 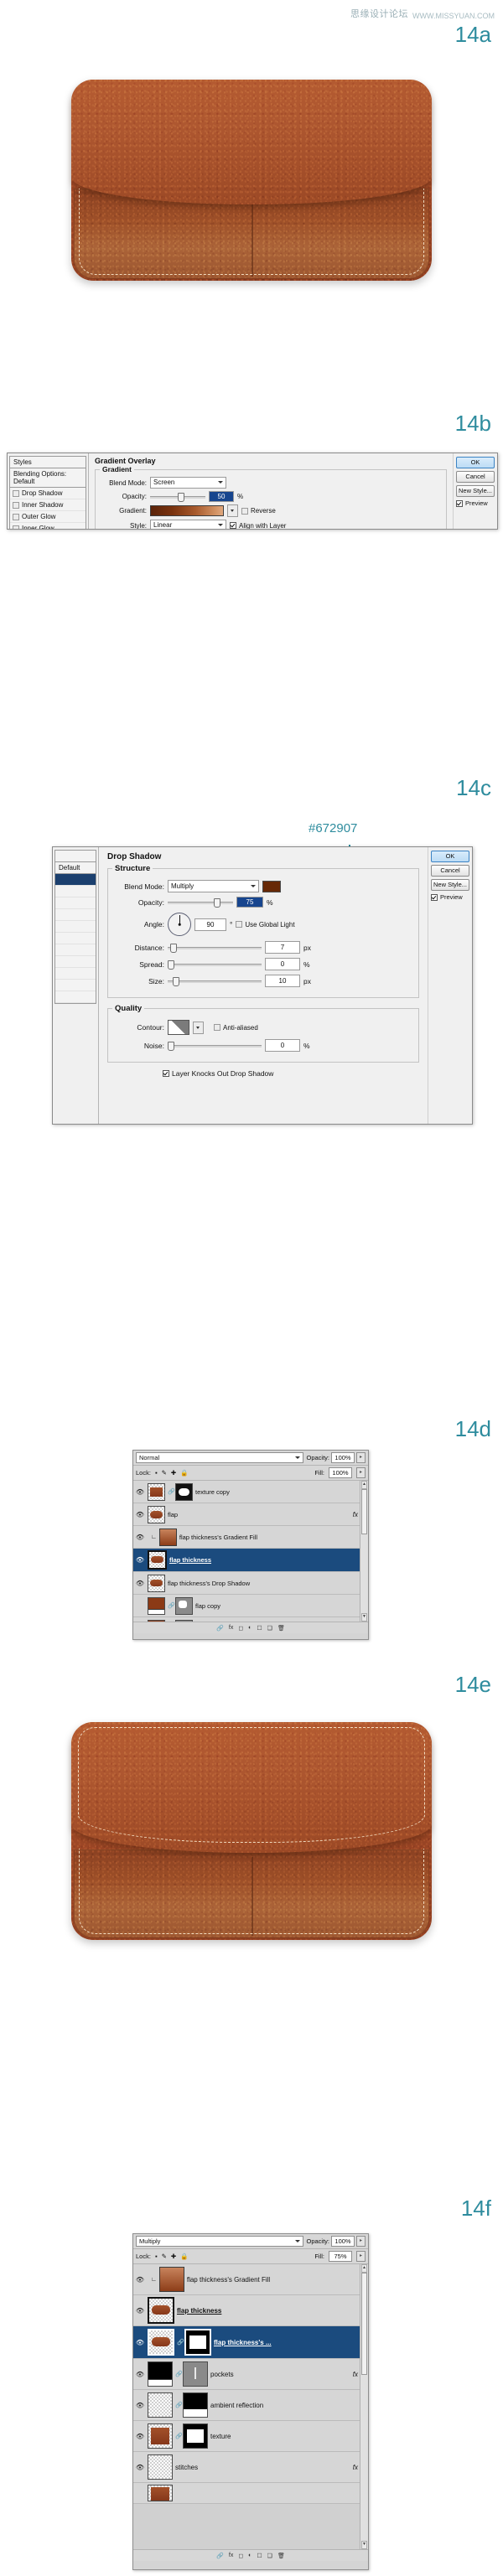 I want to click on style-item-outer-glow: Outer Glow, so click(x=48, y=517).